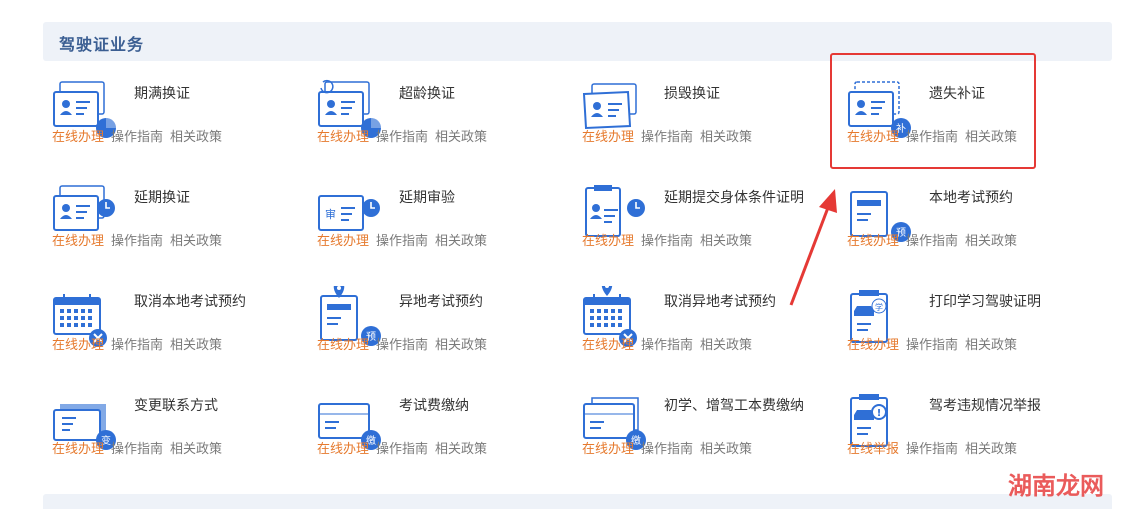 This screenshot has height=509, width=1141. I want to click on service-card: 审 延期审验在线办理 操作指南 相关政策, so click(447, 230).